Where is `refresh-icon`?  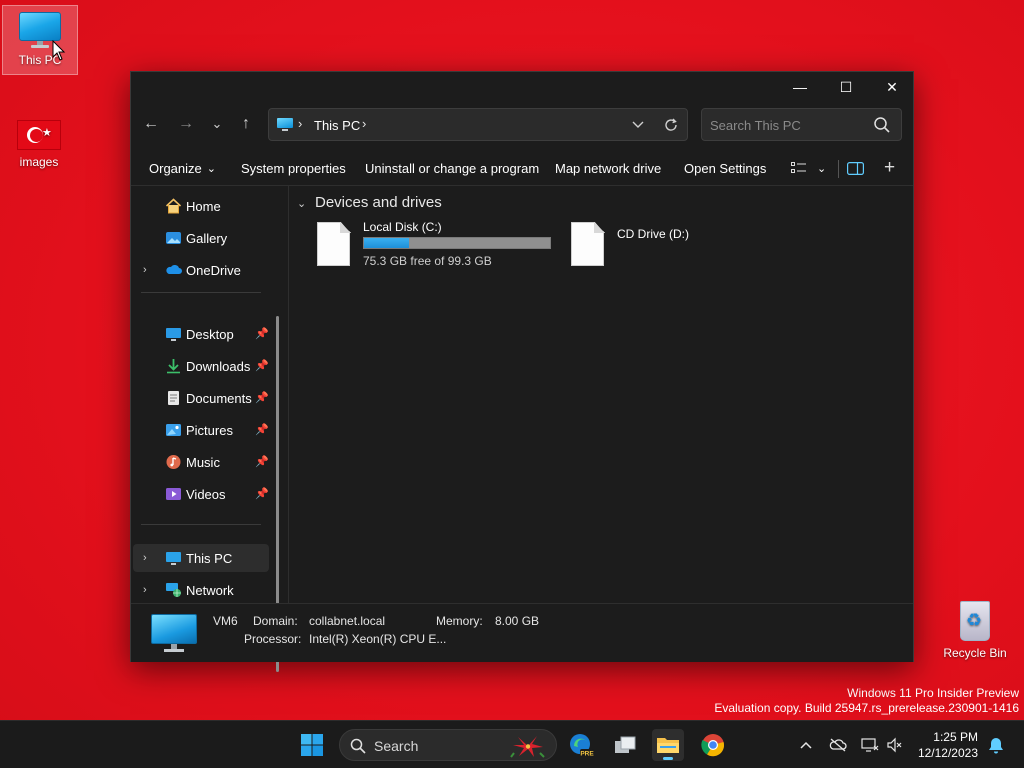 refresh-icon is located at coordinates (671, 125).